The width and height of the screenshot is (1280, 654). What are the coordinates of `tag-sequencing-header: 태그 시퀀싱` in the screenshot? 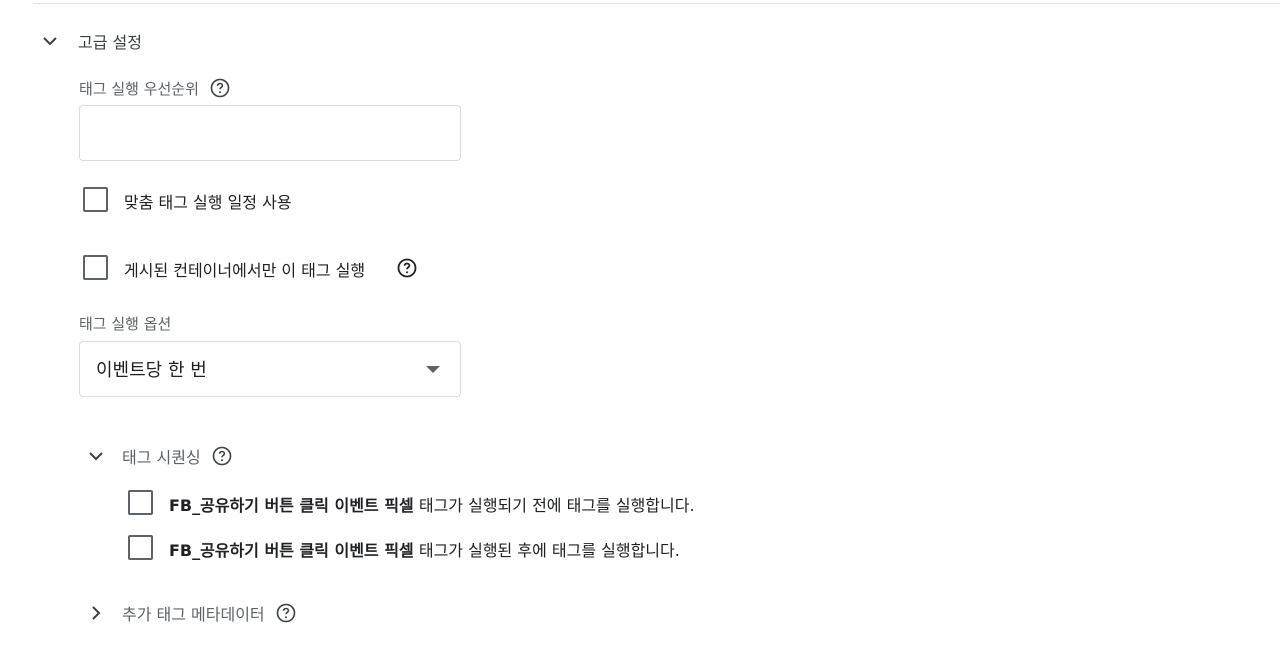 It's located at (158, 456).